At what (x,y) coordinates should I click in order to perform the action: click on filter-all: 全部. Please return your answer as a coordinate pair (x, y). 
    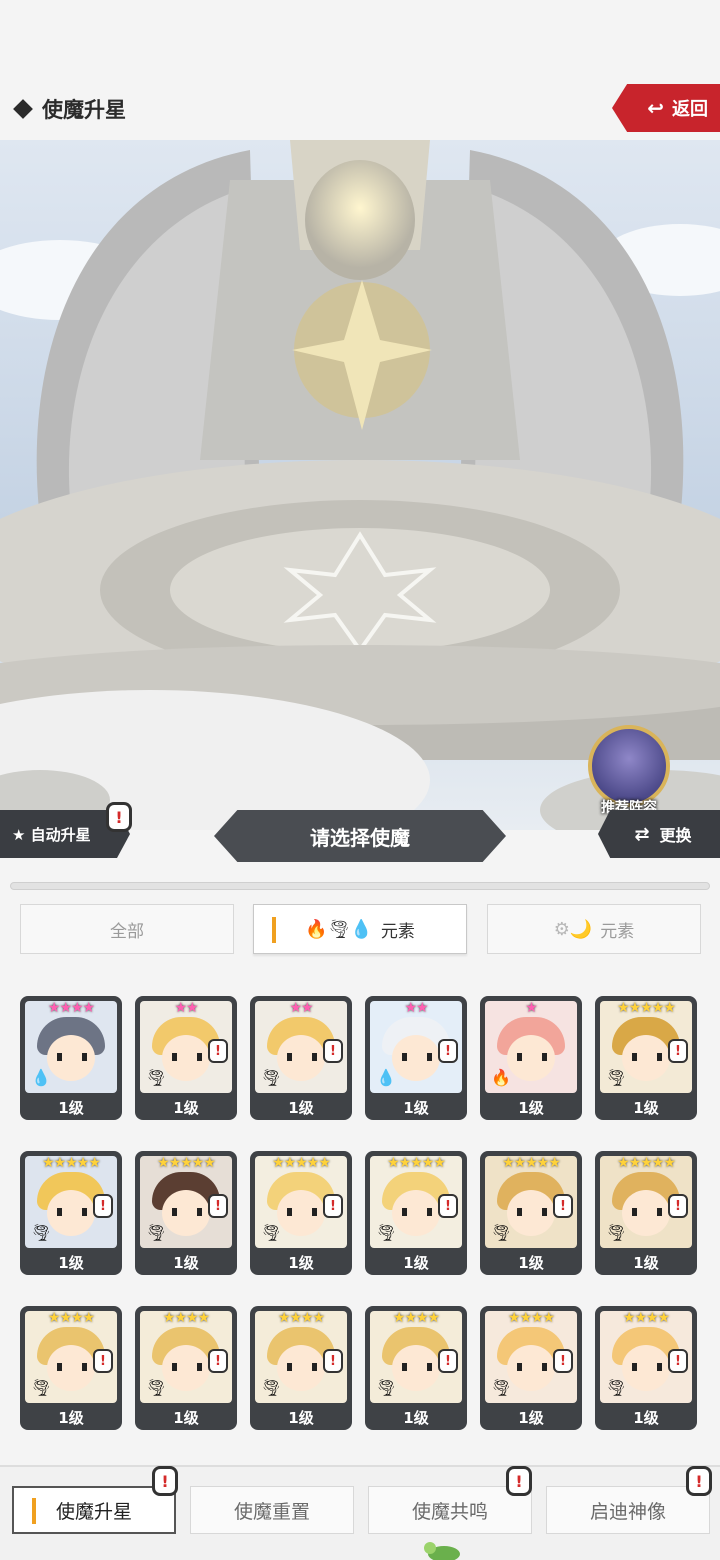
    Looking at the image, I should click on (127, 929).